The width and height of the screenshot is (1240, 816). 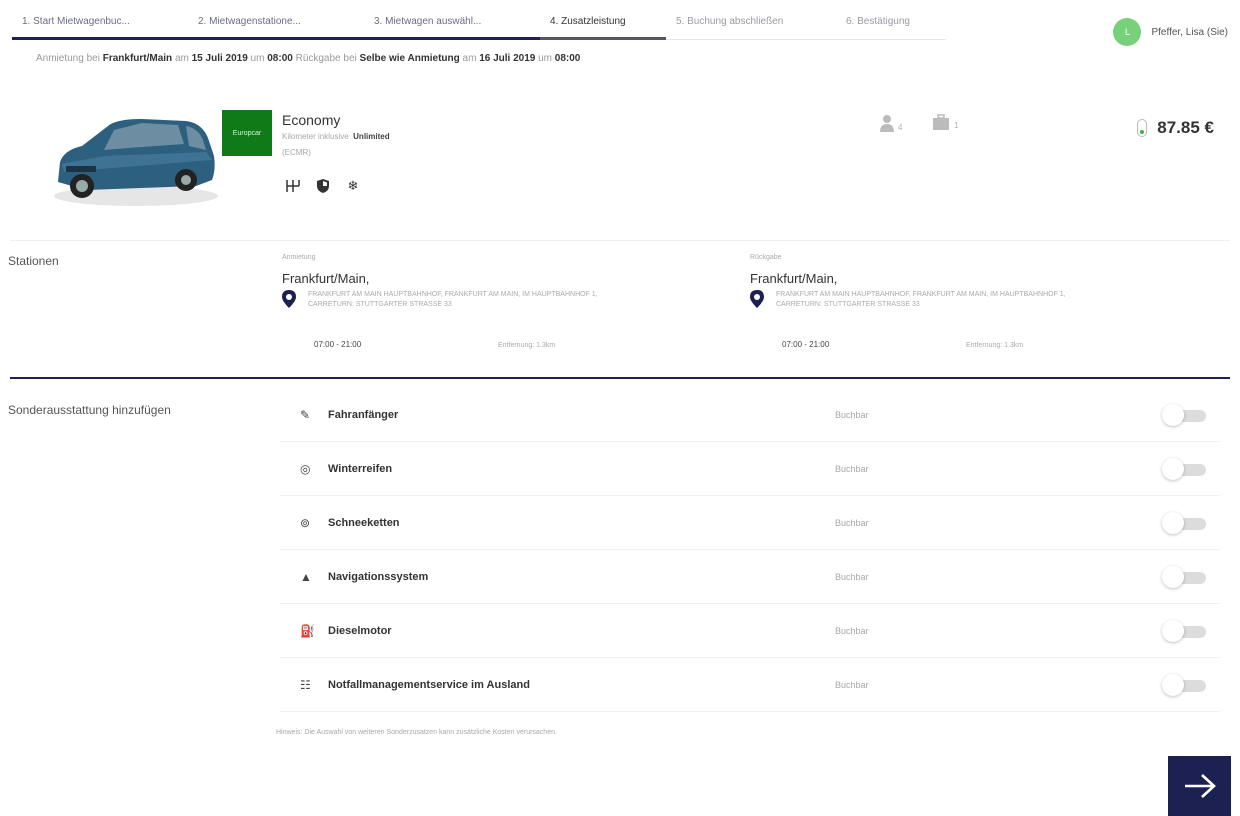 I want to click on emergency-service-icon: ☷, so click(x=305, y=684).